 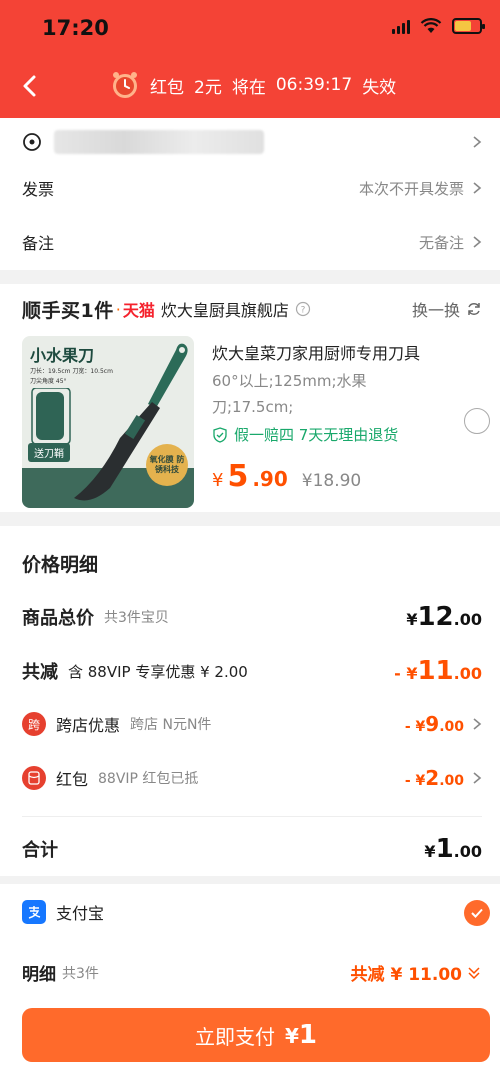 I want to click on pay-now-button: 立即支付 ¥1, so click(x=256, y=1035).